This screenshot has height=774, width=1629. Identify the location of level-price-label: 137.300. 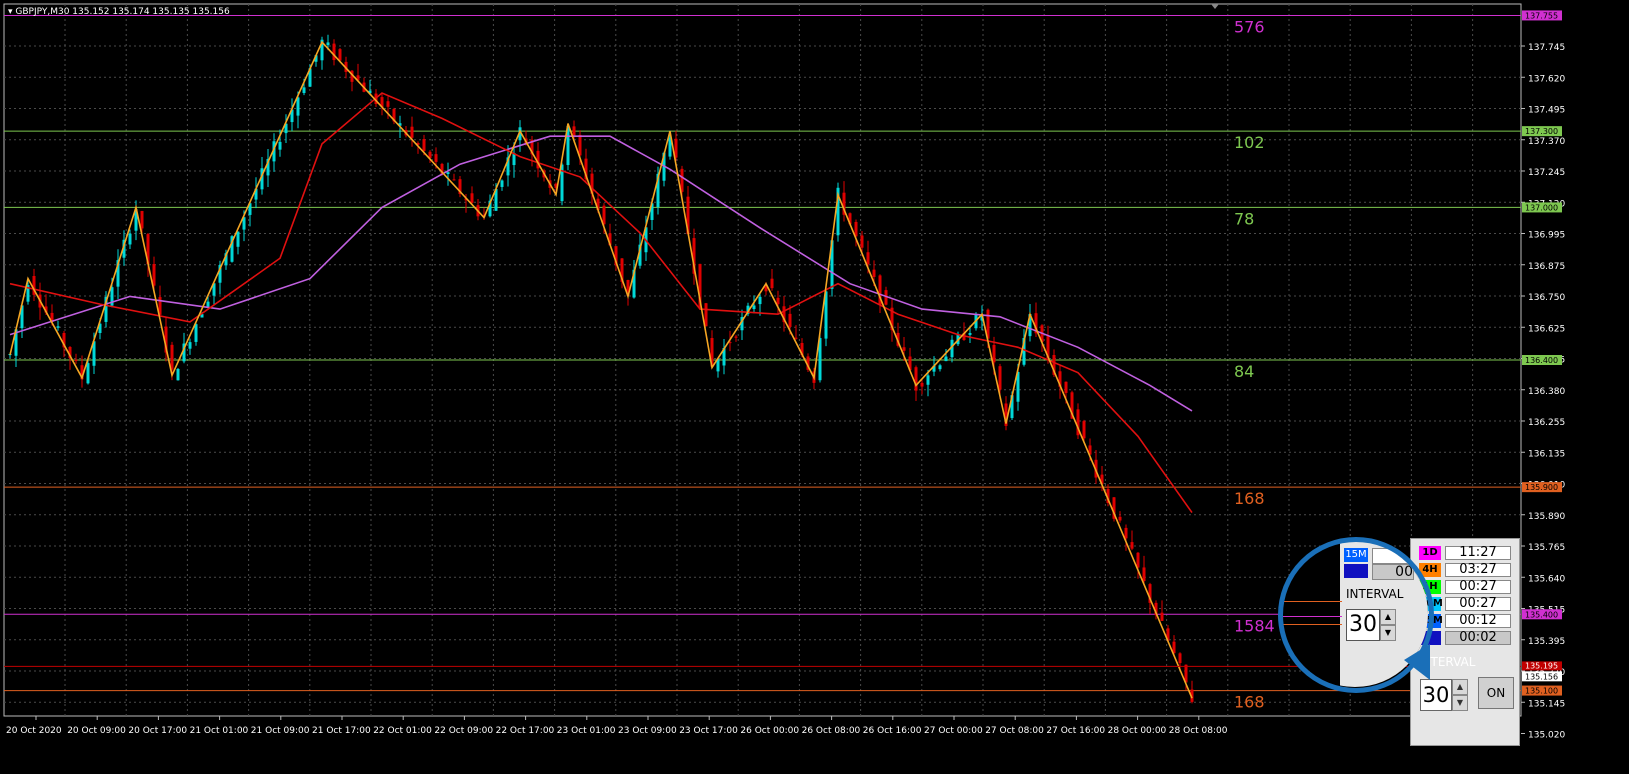
(1541, 131).